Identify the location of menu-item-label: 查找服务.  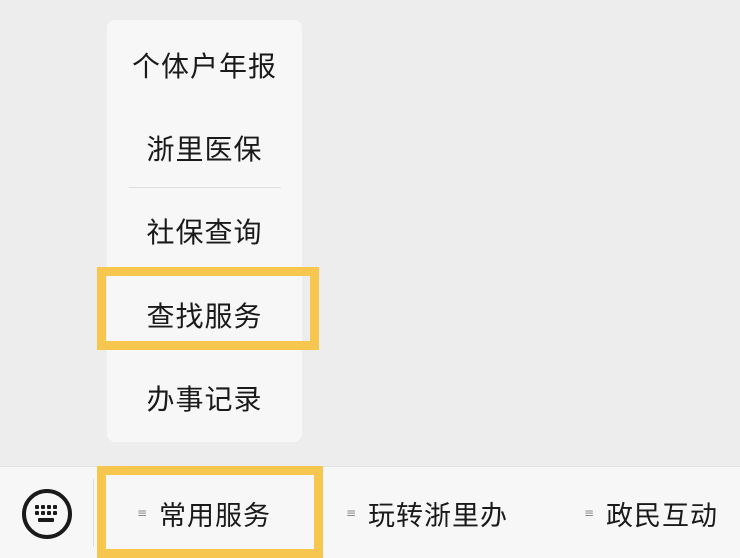
(204, 316).